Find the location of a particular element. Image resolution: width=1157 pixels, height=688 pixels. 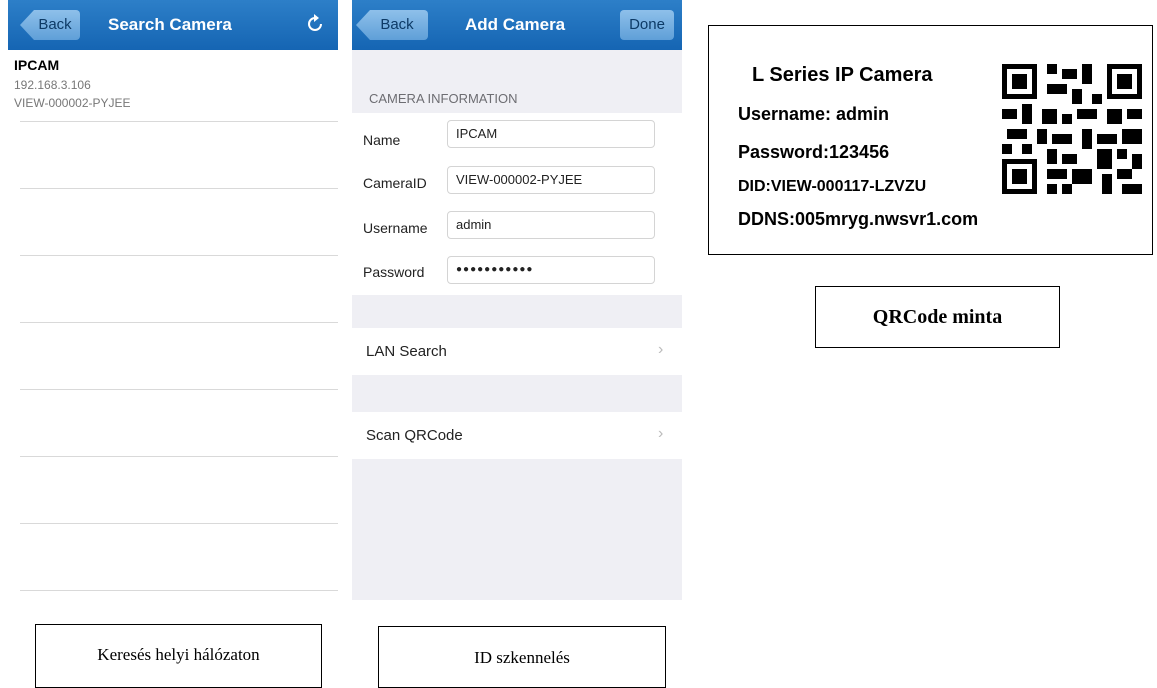

lan-search-label: LAN Search is located at coordinates (406, 351).